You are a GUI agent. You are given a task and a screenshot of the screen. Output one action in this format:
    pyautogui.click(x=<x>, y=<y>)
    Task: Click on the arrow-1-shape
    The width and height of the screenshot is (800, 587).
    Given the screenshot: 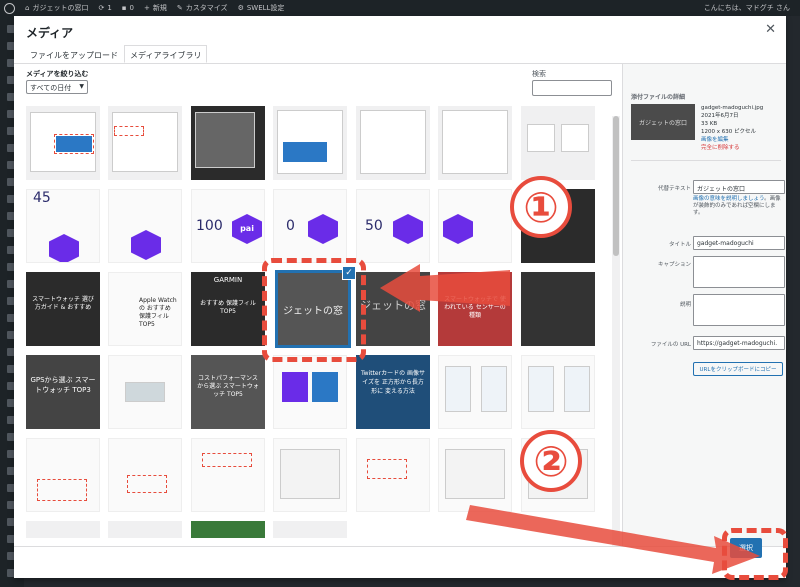 What is the action you would take?
    pyautogui.click(x=445, y=288)
    